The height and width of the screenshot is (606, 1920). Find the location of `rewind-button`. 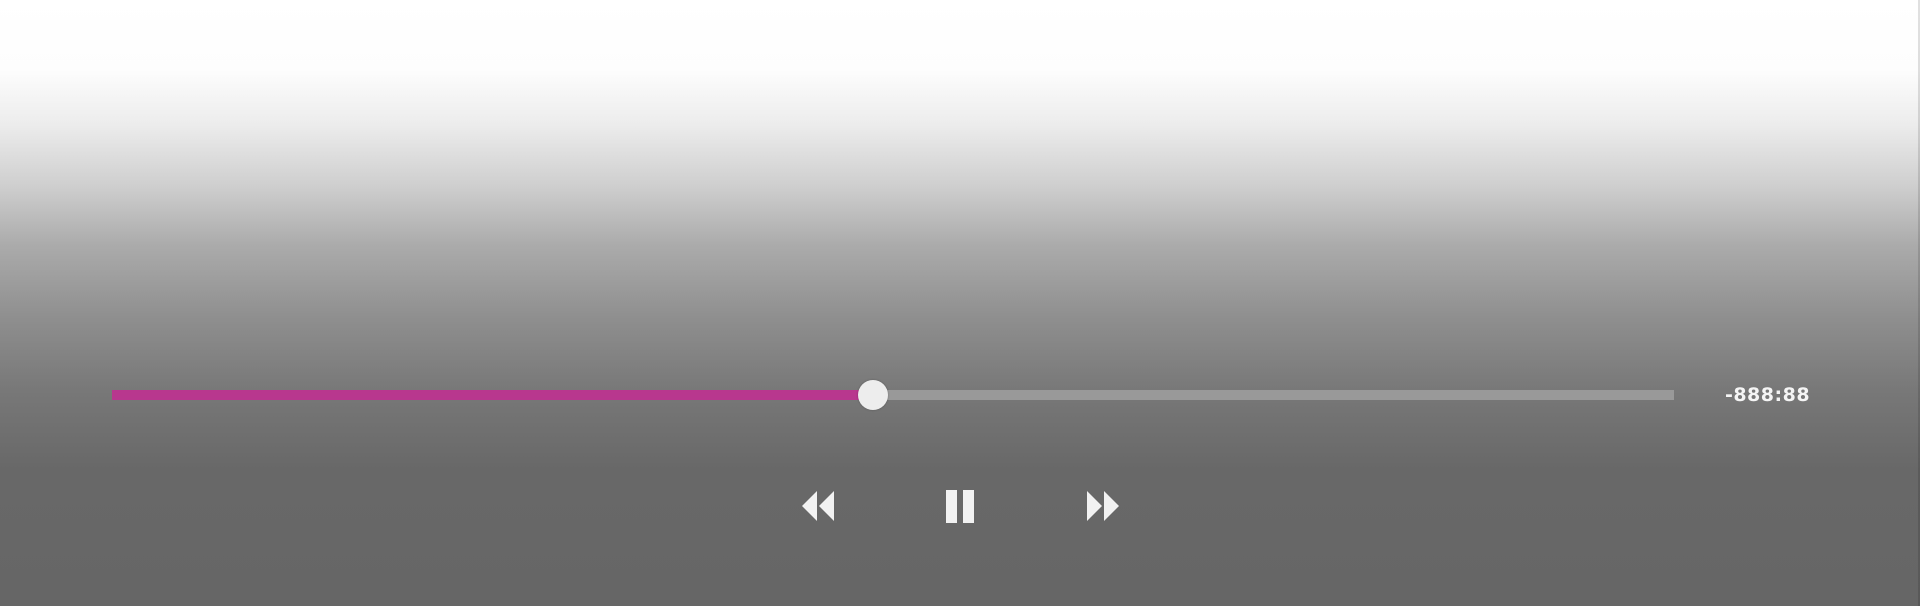

rewind-button is located at coordinates (819, 506).